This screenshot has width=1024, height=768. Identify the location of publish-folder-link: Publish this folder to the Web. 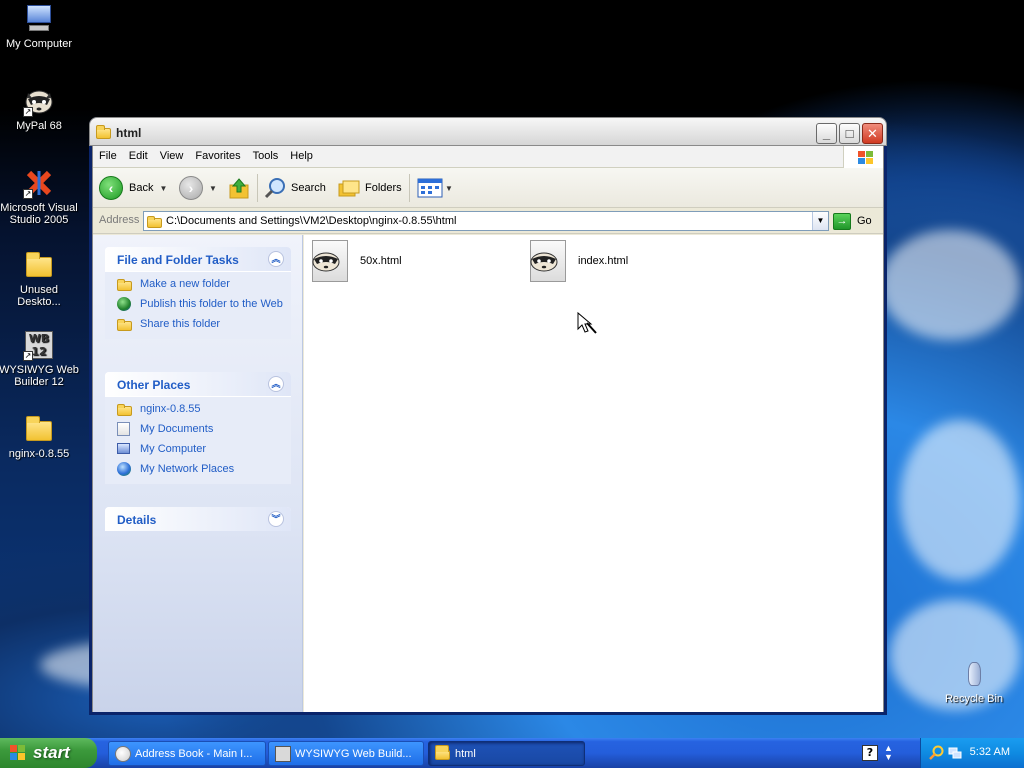
(204, 304).